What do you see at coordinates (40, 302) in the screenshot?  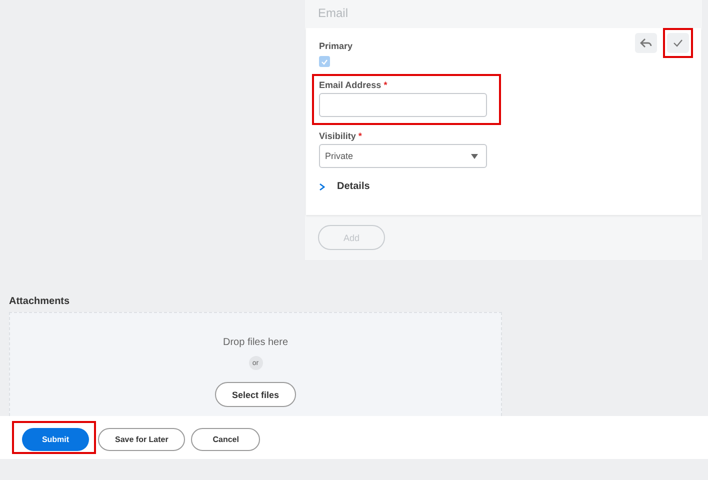 I see `section-title: Attachments` at bounding box center [40, 302].